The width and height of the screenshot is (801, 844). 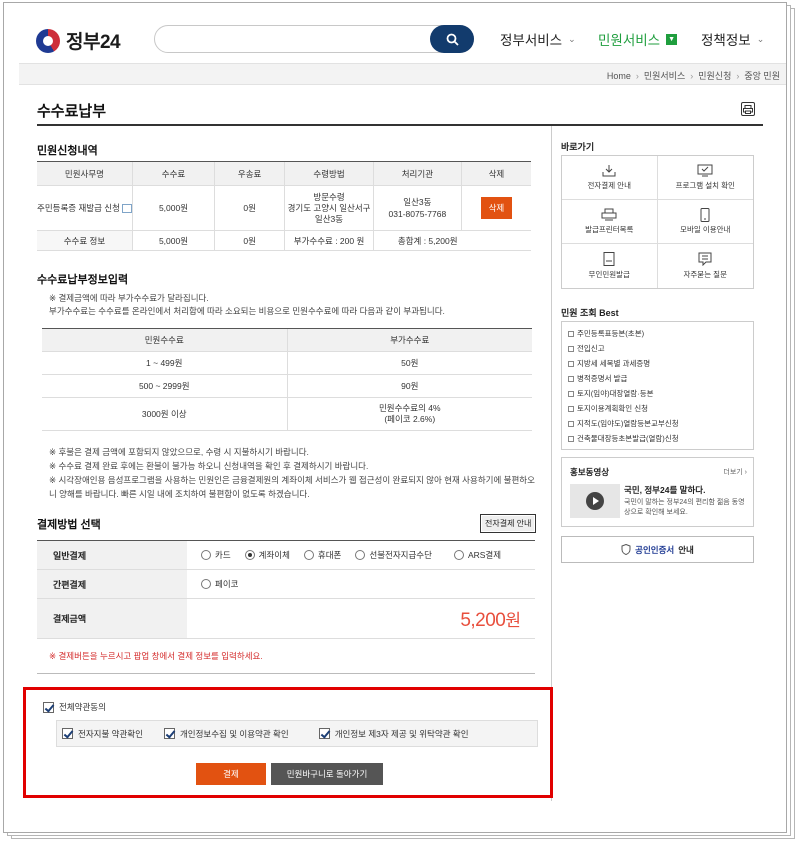 What do you see at coordinates (417, 214) in the screenshot?
I see `agency-phone: 031-8075-7768` at bounding box center [417, 214].